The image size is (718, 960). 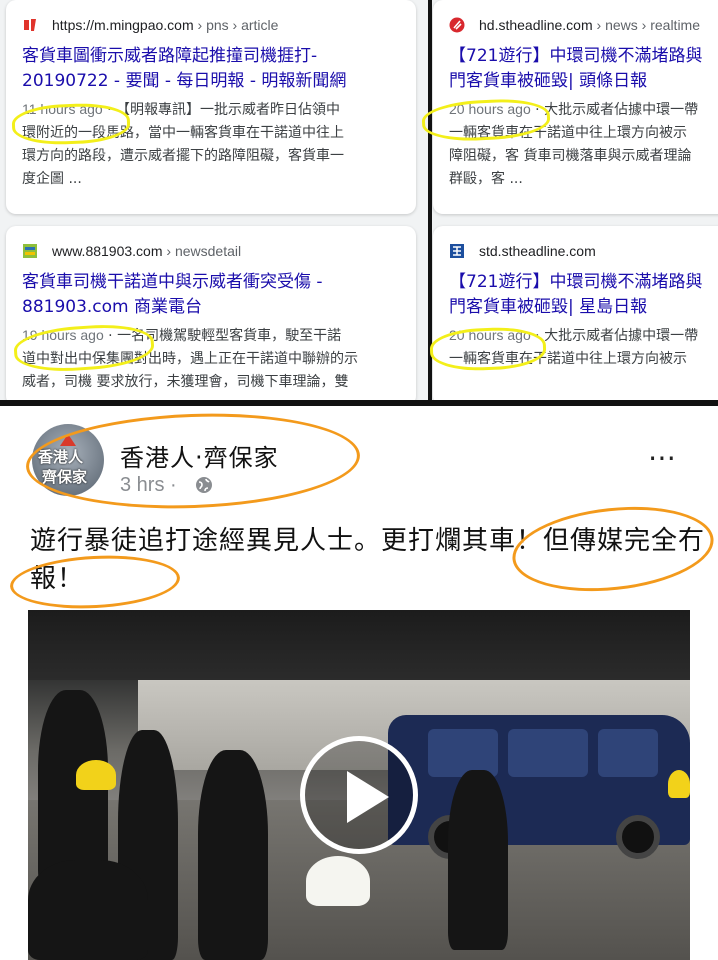 I want to click on result-source-row: std.stheadline.com, so click(x=583, y=251).